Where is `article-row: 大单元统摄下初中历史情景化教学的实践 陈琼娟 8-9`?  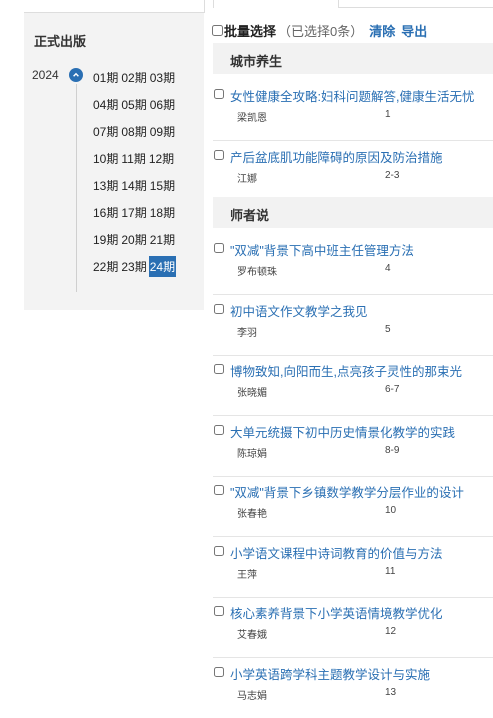
article-row: 大单元统摄下初中历史情景化教学的实践 陈琼娟 8-9 is located at coordinates (353, 446).